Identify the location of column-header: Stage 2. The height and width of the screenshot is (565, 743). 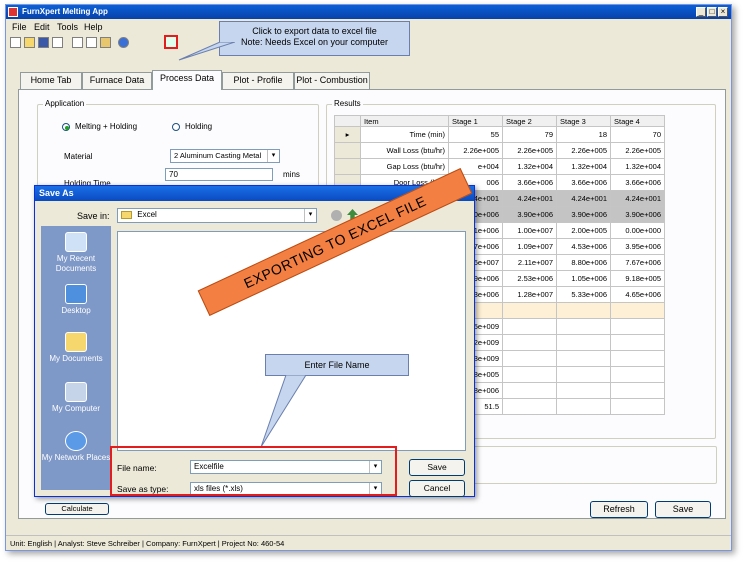
(529, 121).